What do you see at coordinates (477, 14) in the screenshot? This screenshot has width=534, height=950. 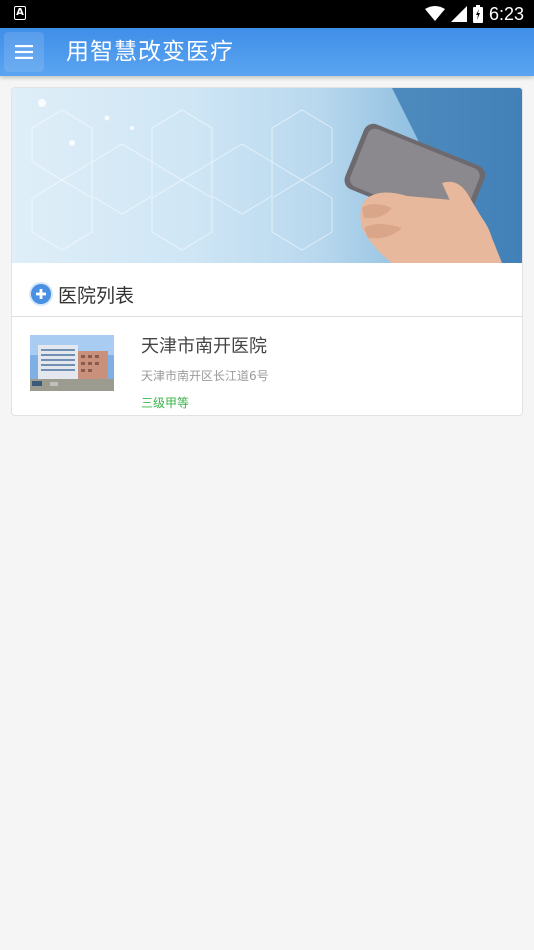 I see `battery-icon` at bounding box center [477, 14].